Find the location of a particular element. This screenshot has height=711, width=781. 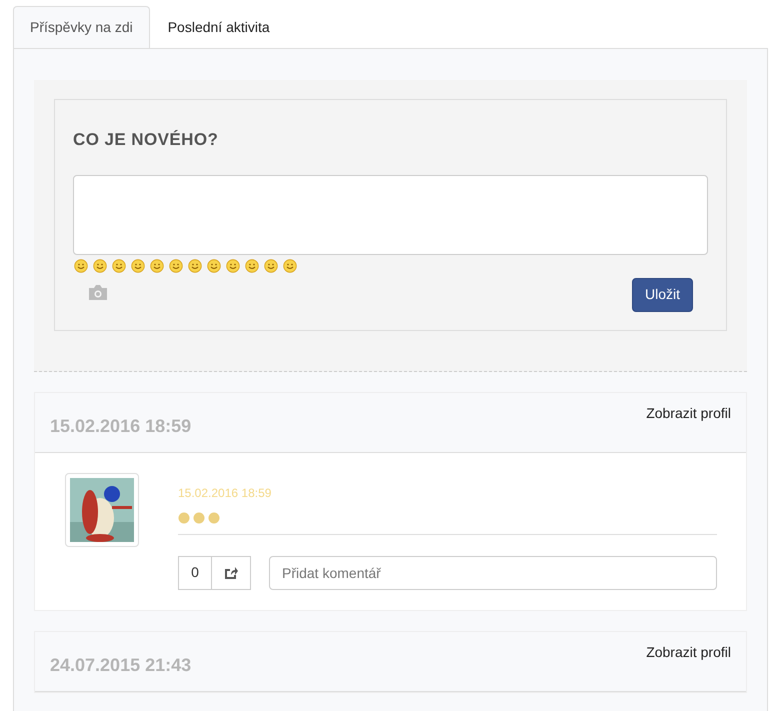

share-icon is located at coordinates (231, 573).